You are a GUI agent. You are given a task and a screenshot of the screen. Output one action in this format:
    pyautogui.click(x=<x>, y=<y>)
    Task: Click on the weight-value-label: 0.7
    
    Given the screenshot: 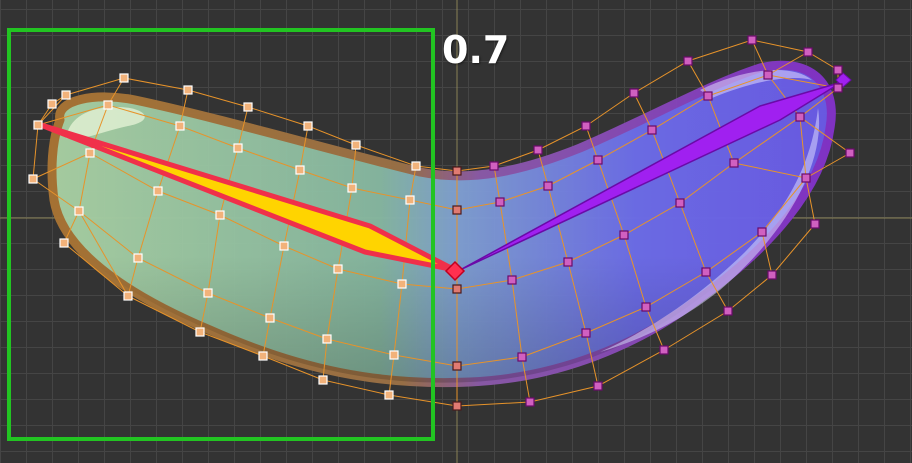 What is the action you would take?
    pyautogui.click(x=476, y=50)
    